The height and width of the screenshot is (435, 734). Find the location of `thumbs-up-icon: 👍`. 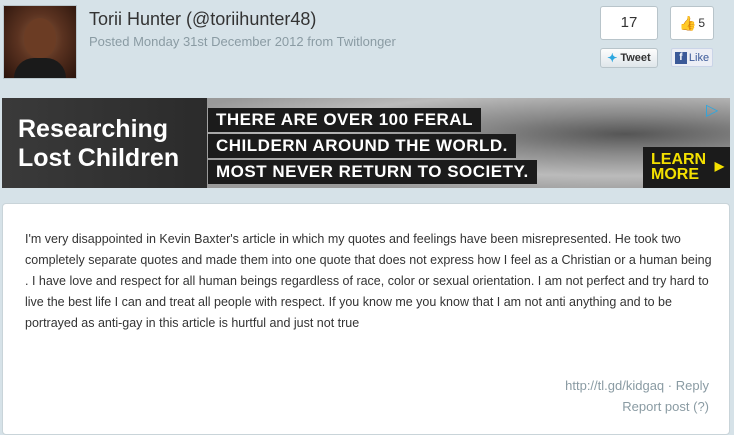

thumbs-up-icon: 👍 is located at coordinates (687, 22).